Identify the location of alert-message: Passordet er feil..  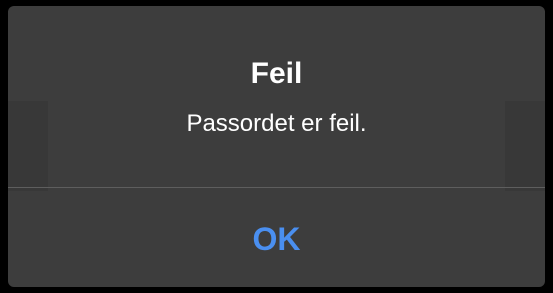
(276, 123).